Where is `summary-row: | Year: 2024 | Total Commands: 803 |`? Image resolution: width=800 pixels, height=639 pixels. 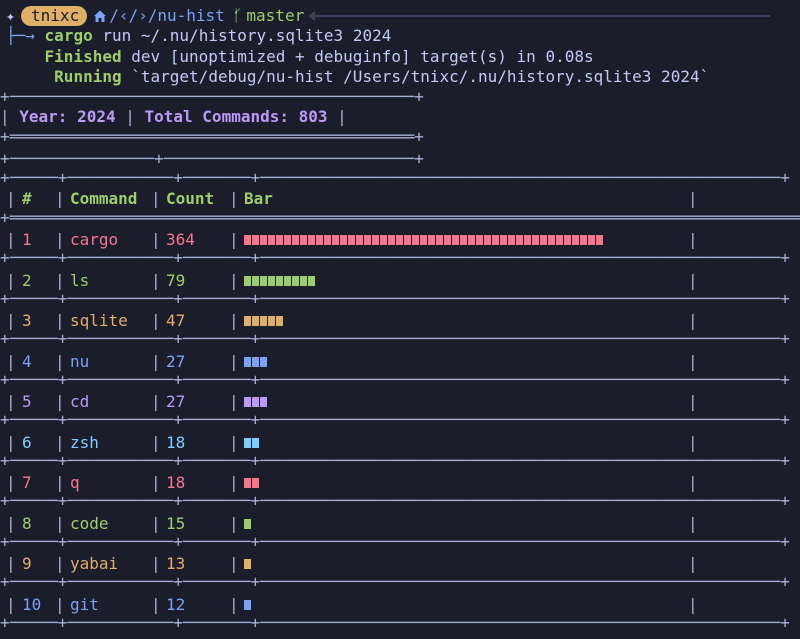 summary-row: | Year: 2024 | Total Commands: 803 | is located at coordinates (173, 116).